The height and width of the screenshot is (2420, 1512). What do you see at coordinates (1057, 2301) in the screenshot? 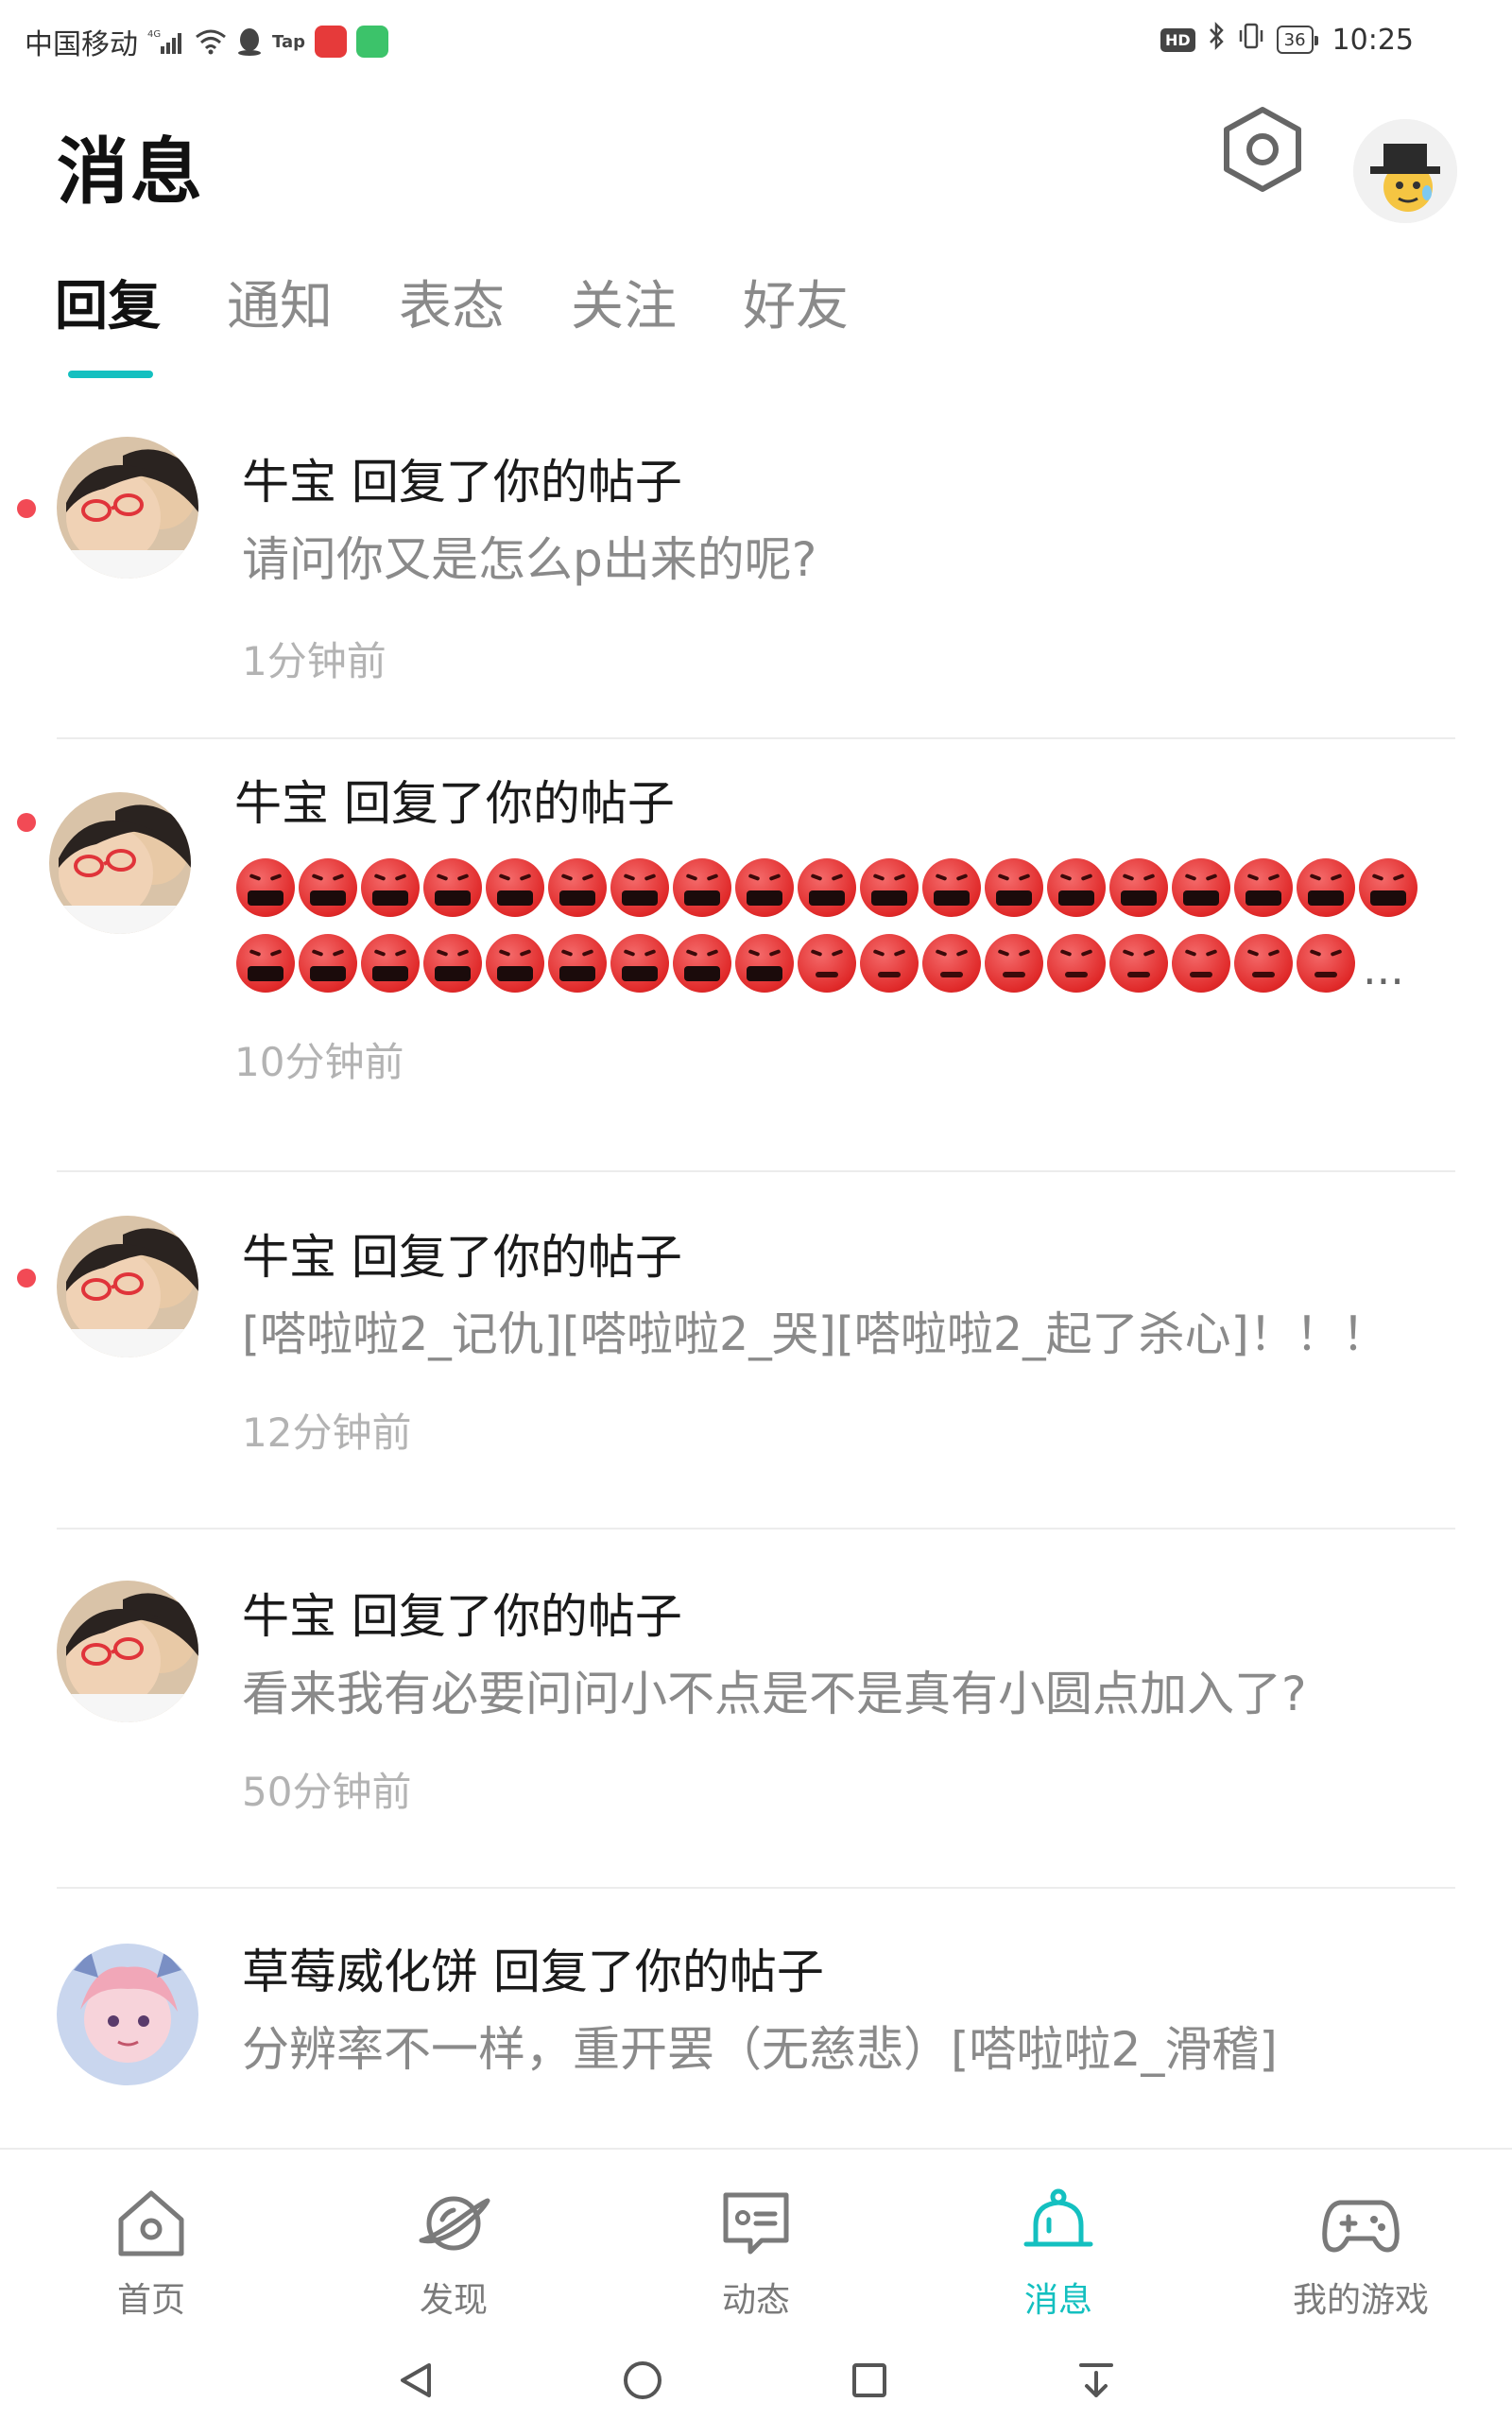
I see `nav-messages-label: 消息` at bounding box center [1057, 2301].